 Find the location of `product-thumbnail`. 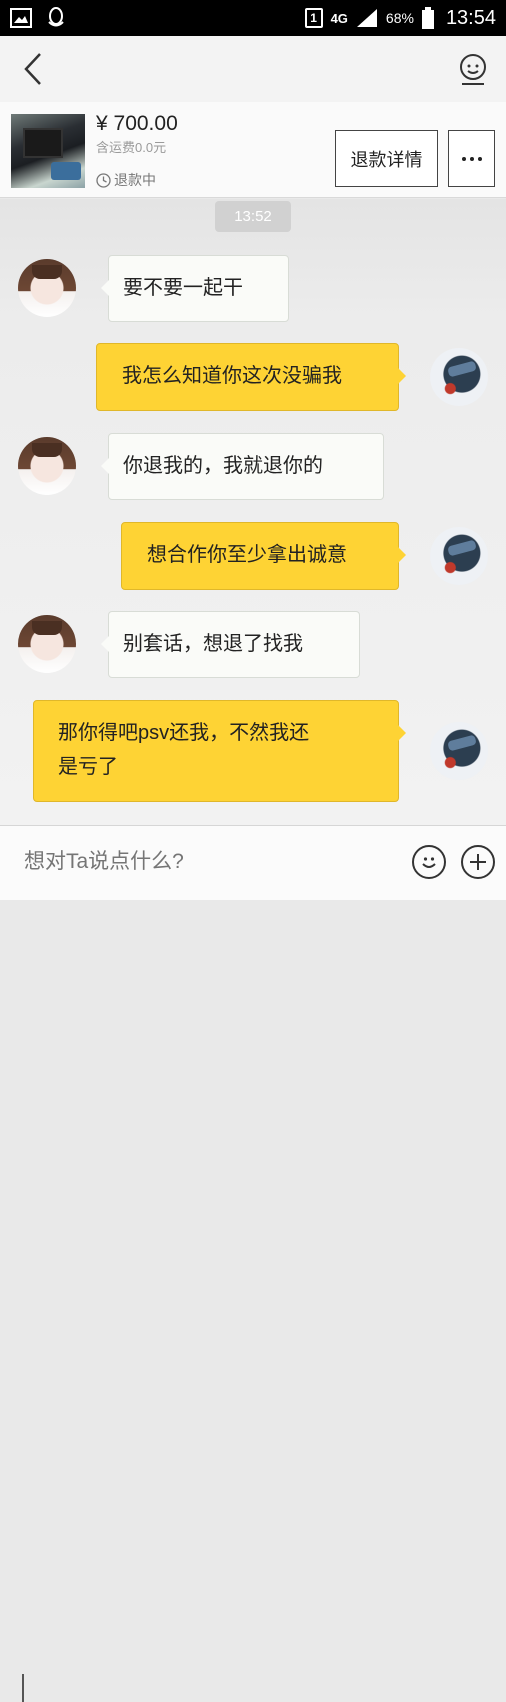

product-thumbnail is located at coordinates (48, 151).